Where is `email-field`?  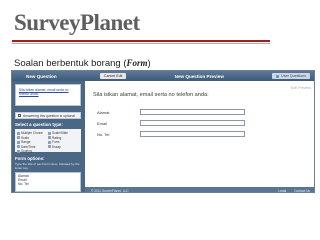 email-field is located at coordinates (192, 123).